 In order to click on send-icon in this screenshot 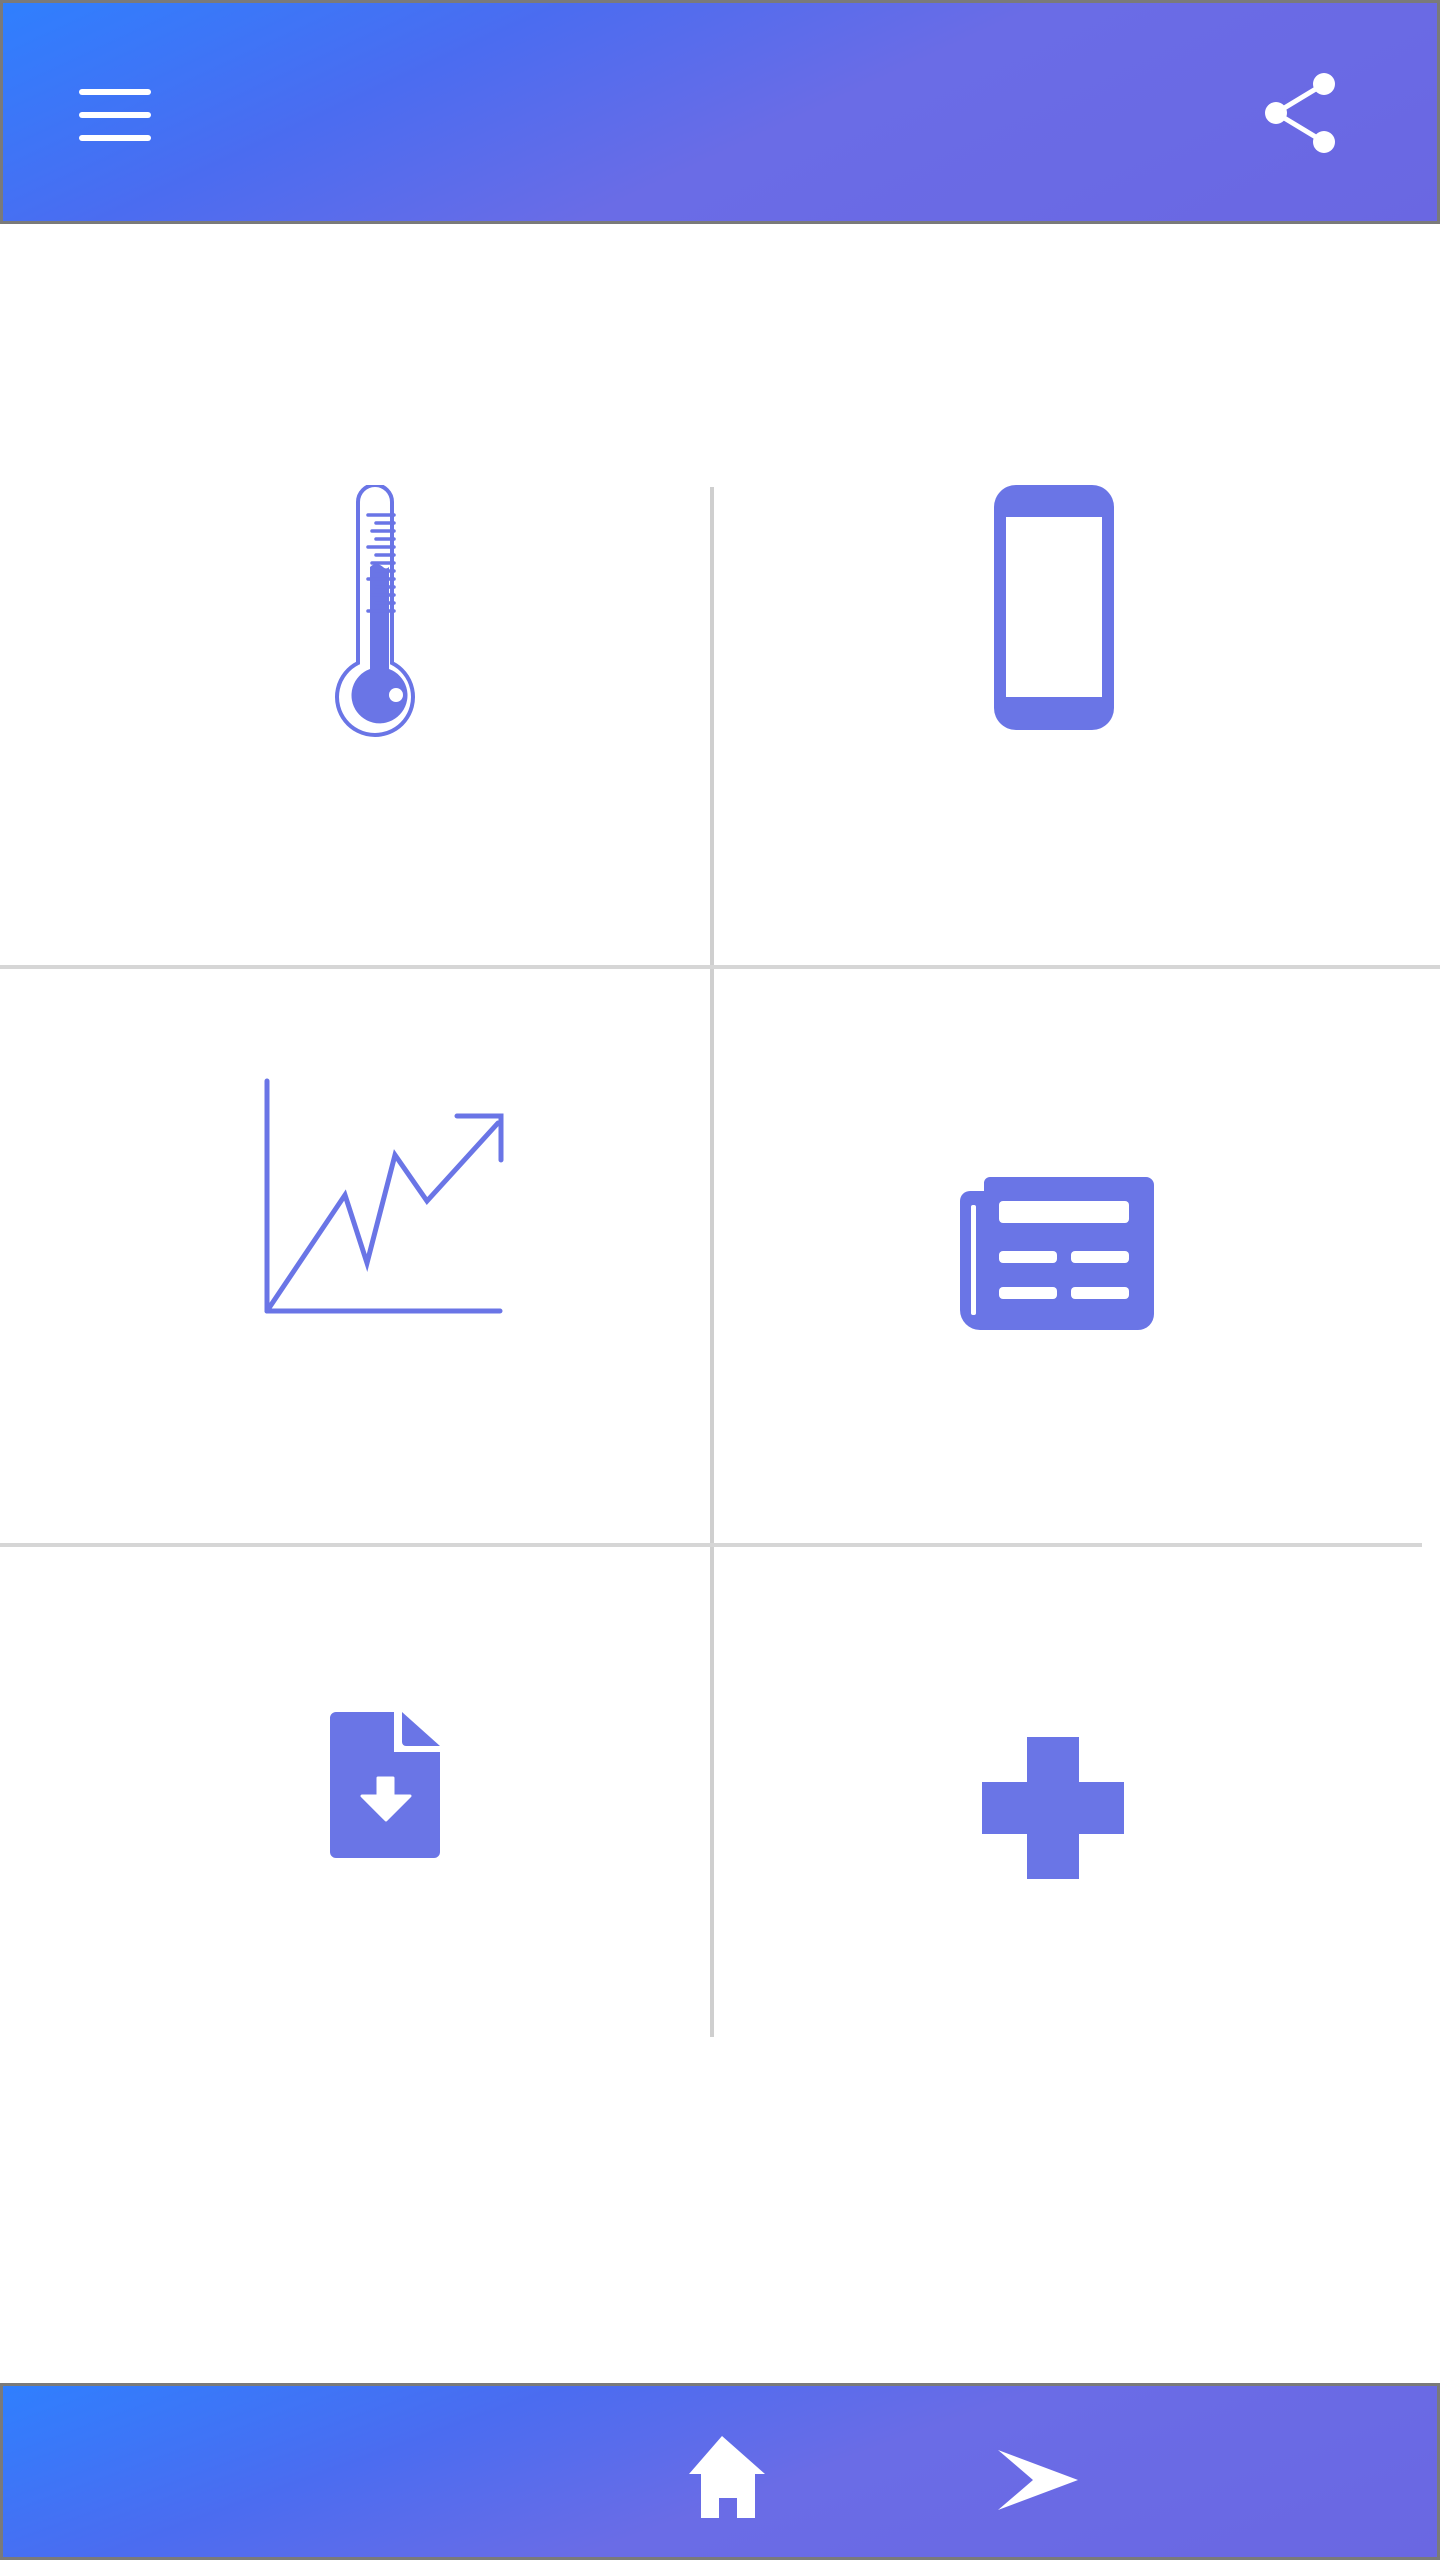, I will do `click(1038, 2480)`.